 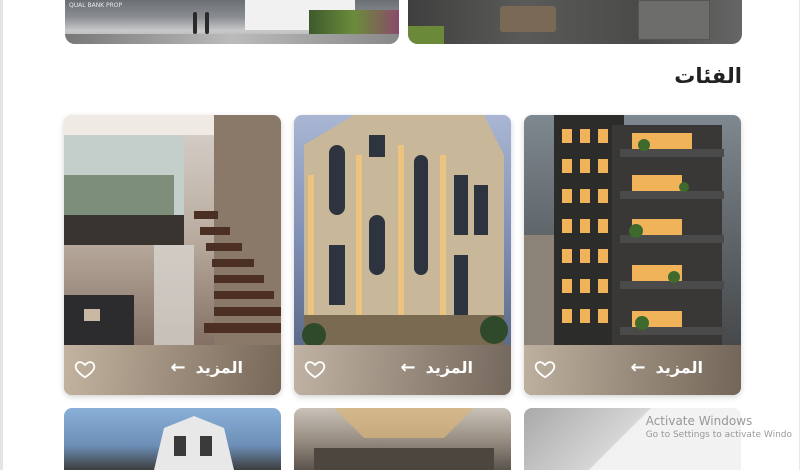 I want to click on banner-door, so click(x=674, y=20).